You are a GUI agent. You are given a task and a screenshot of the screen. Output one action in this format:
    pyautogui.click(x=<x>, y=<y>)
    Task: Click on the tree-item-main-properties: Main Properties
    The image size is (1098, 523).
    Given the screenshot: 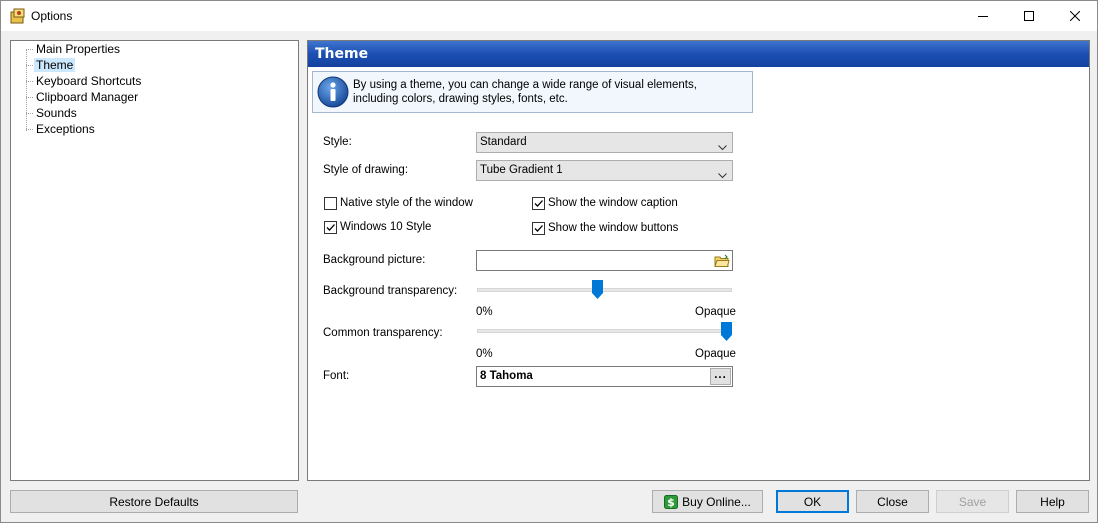 What is the action you would take?
    pyautogui.click(x=74, y=49)
    